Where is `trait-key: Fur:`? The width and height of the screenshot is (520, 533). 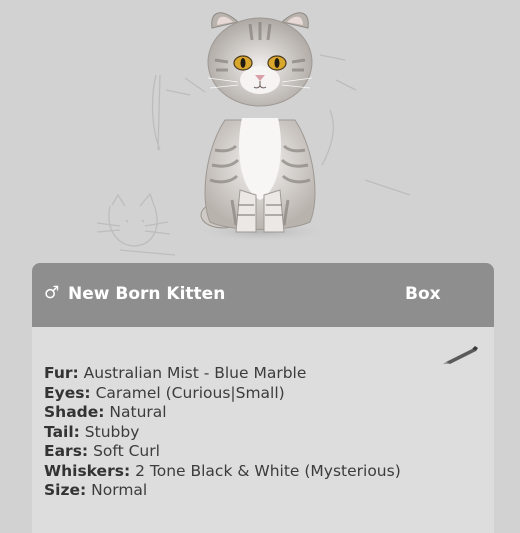 trait-key: Fur: is located at coordinates (61, 373).